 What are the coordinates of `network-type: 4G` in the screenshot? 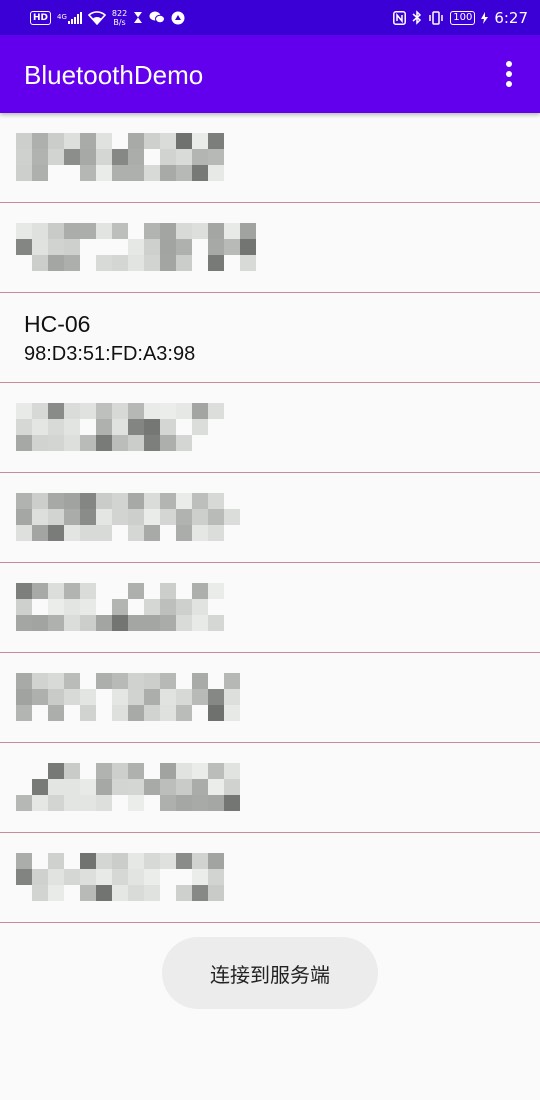 It's located at (62, 17).